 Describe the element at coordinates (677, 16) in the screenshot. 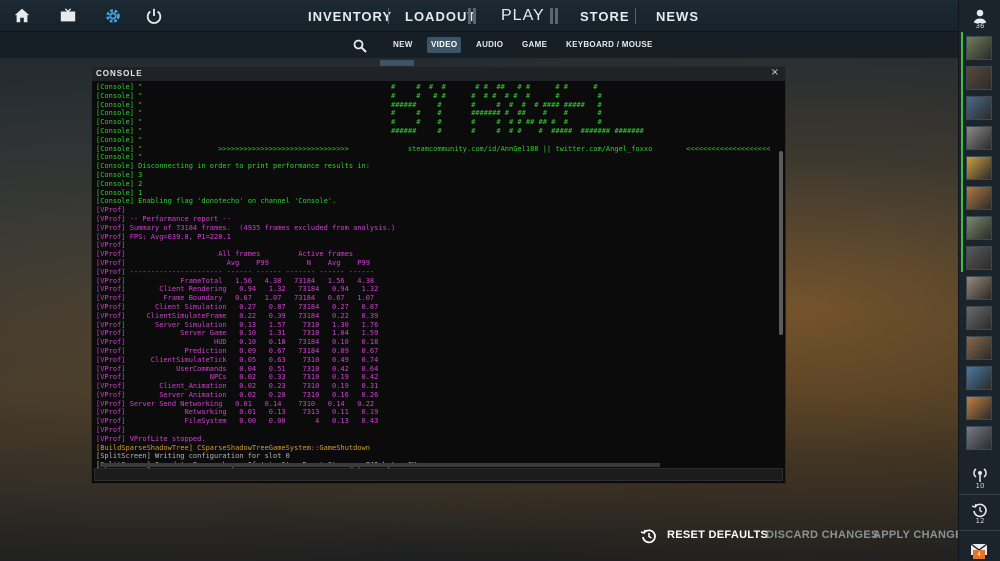

I see `nav-news: NEWS` at that location.